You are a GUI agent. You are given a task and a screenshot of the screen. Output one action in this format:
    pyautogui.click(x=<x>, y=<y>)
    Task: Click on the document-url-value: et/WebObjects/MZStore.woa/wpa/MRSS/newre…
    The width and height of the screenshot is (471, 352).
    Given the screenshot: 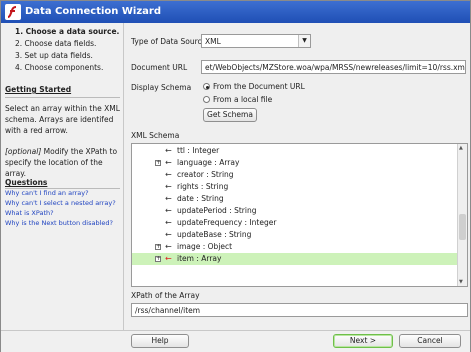 What is the action you would take?
    pyautogui.click(x=335, y=67)
    